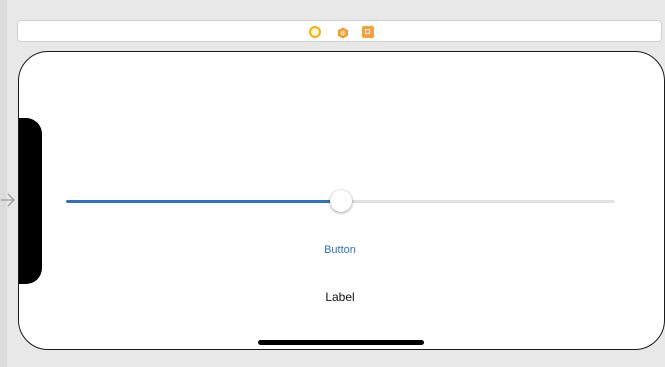  What do you see at coordinates (8, 200) in the screenshot?
I see `entry-point-arrow-icon` at bounding box center [8, 200].